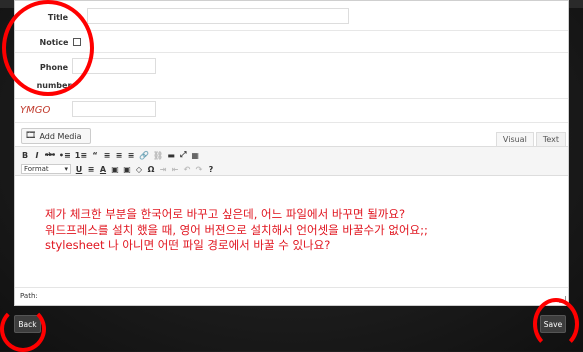  I want to click on help-icon: ?, so click(211, 169).